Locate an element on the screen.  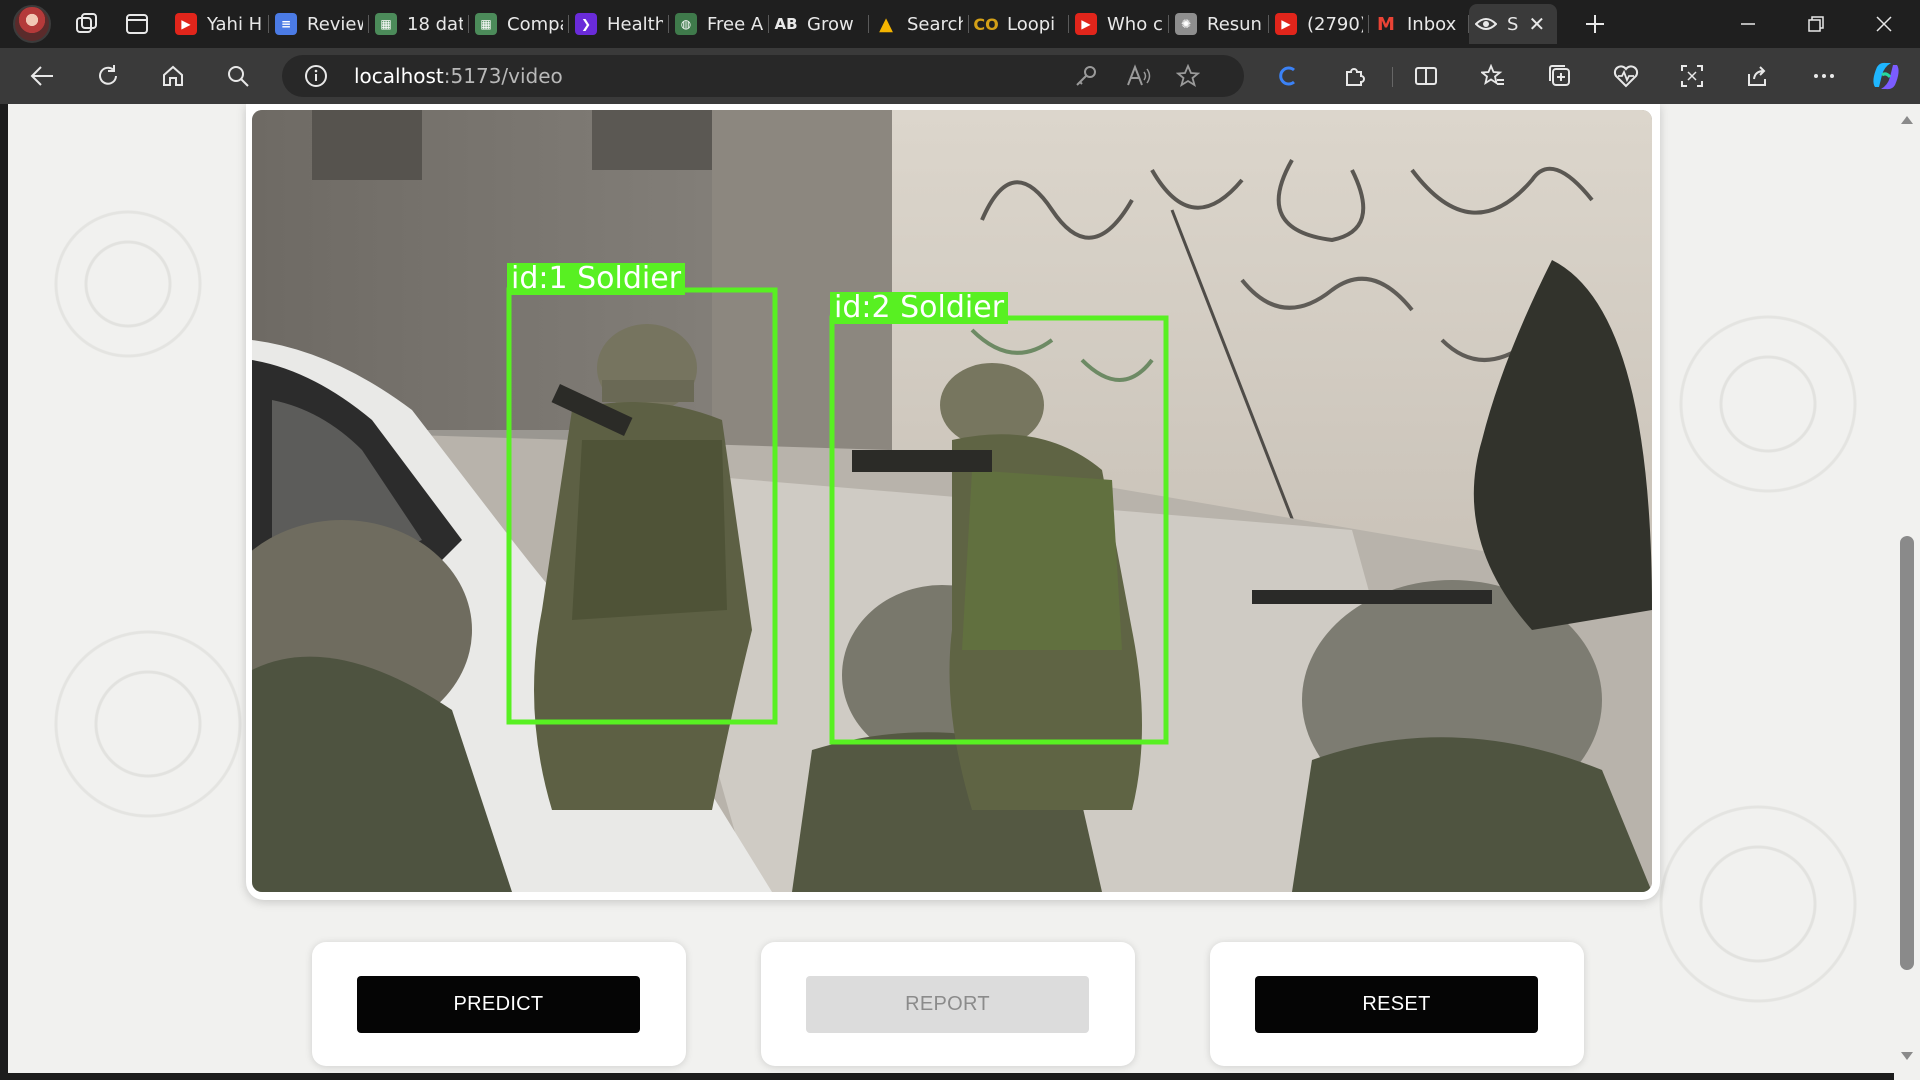
read-aloud-icon is located at coordinates (1139, 78).